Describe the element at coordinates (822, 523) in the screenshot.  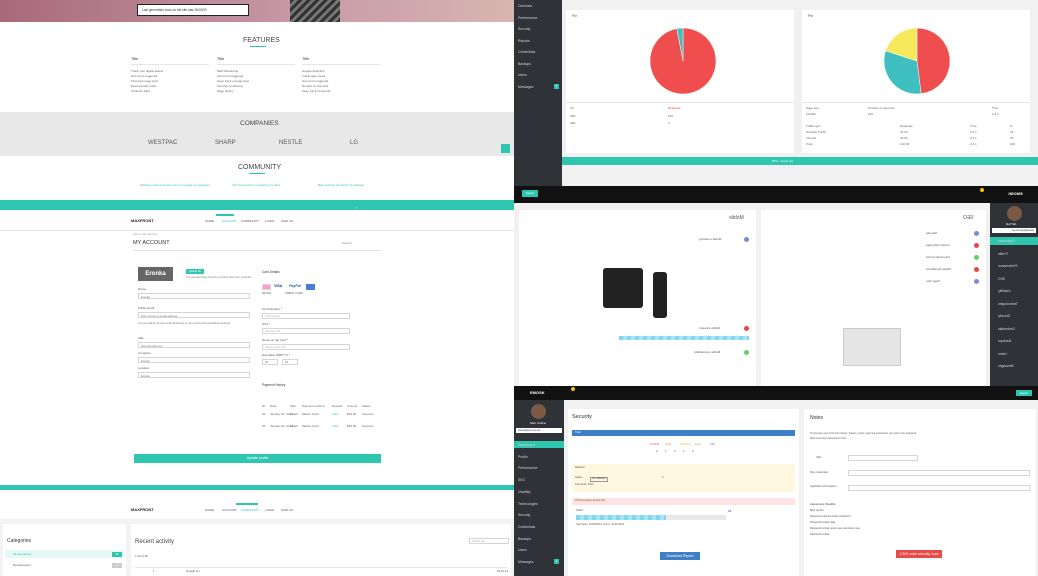
I see `assessment-check: Password include data` at that location.